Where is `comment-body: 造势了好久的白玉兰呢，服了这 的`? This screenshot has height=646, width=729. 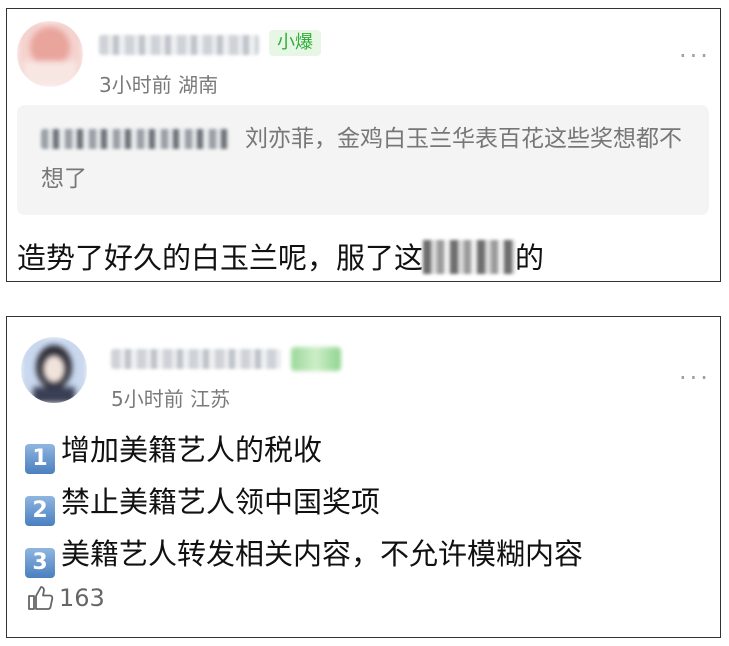 comment-body: 造势了好久的白玉兰呢，服了这 的 is located at coordinates (280, 256).